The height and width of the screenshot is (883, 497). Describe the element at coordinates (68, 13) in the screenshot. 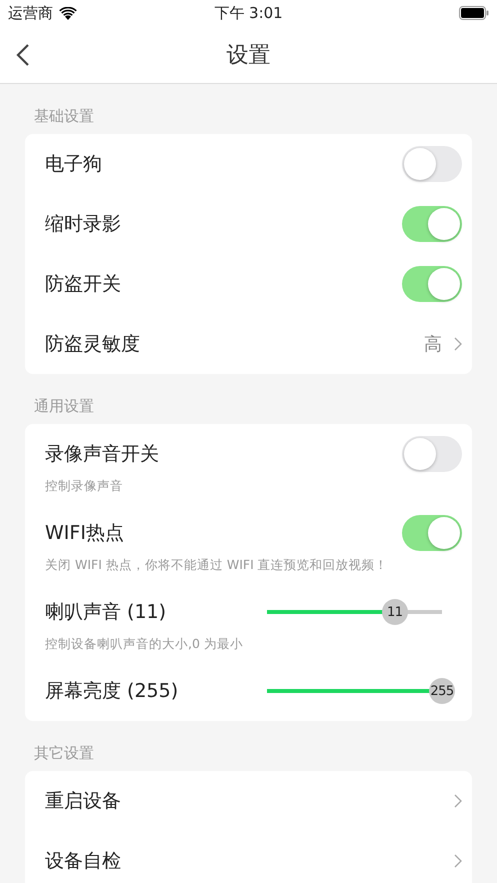

I see `wifi-icon` at that location.